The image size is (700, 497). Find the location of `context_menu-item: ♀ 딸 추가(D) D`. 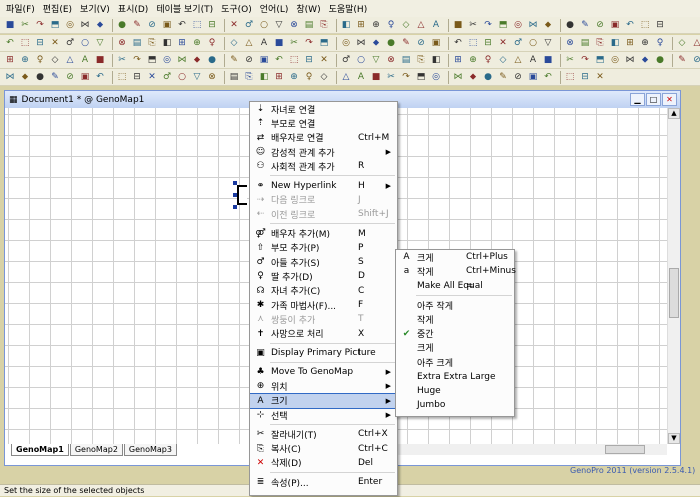

context_menu-item: ♀ 딸 추가(D) D is located at coordinates (323, 276).